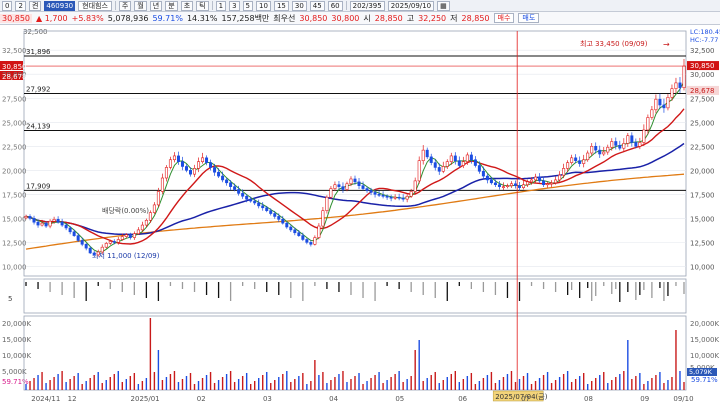 The image size is (720, 404). What do you see at coordinates (16, 356) in the screenshot?
I see `volume-axis-left: 10,000K` at bounding box center [16, 356].